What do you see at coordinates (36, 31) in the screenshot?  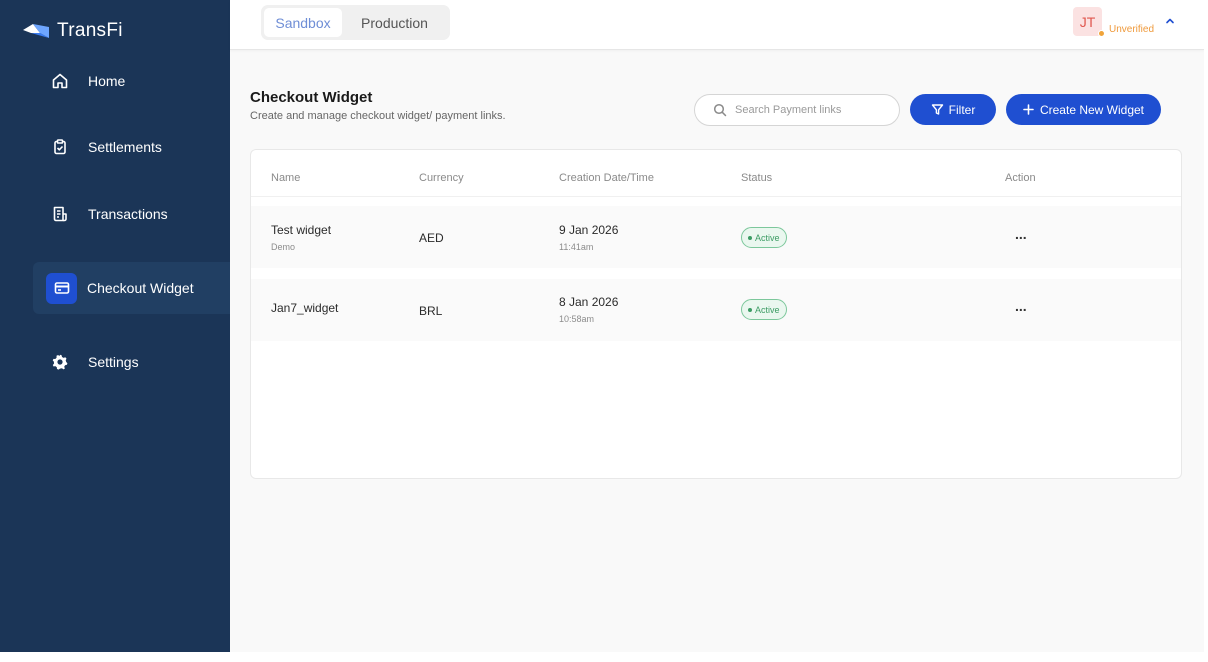 I see `transfi-logo-icon` at bounding box center [36, 31].